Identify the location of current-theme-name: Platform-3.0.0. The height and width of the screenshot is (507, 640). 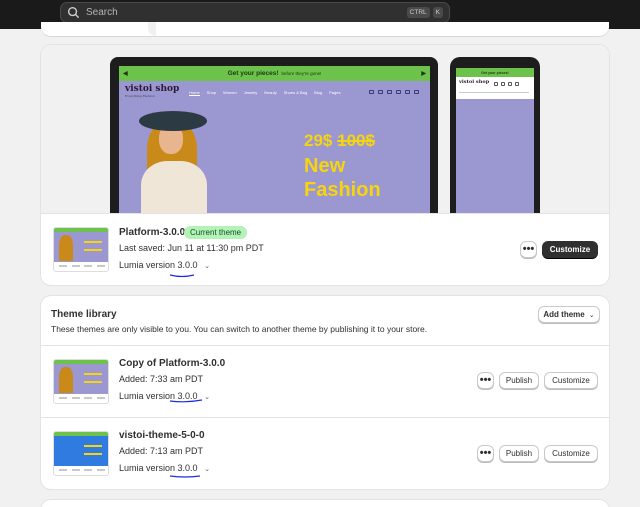
(152, 232).